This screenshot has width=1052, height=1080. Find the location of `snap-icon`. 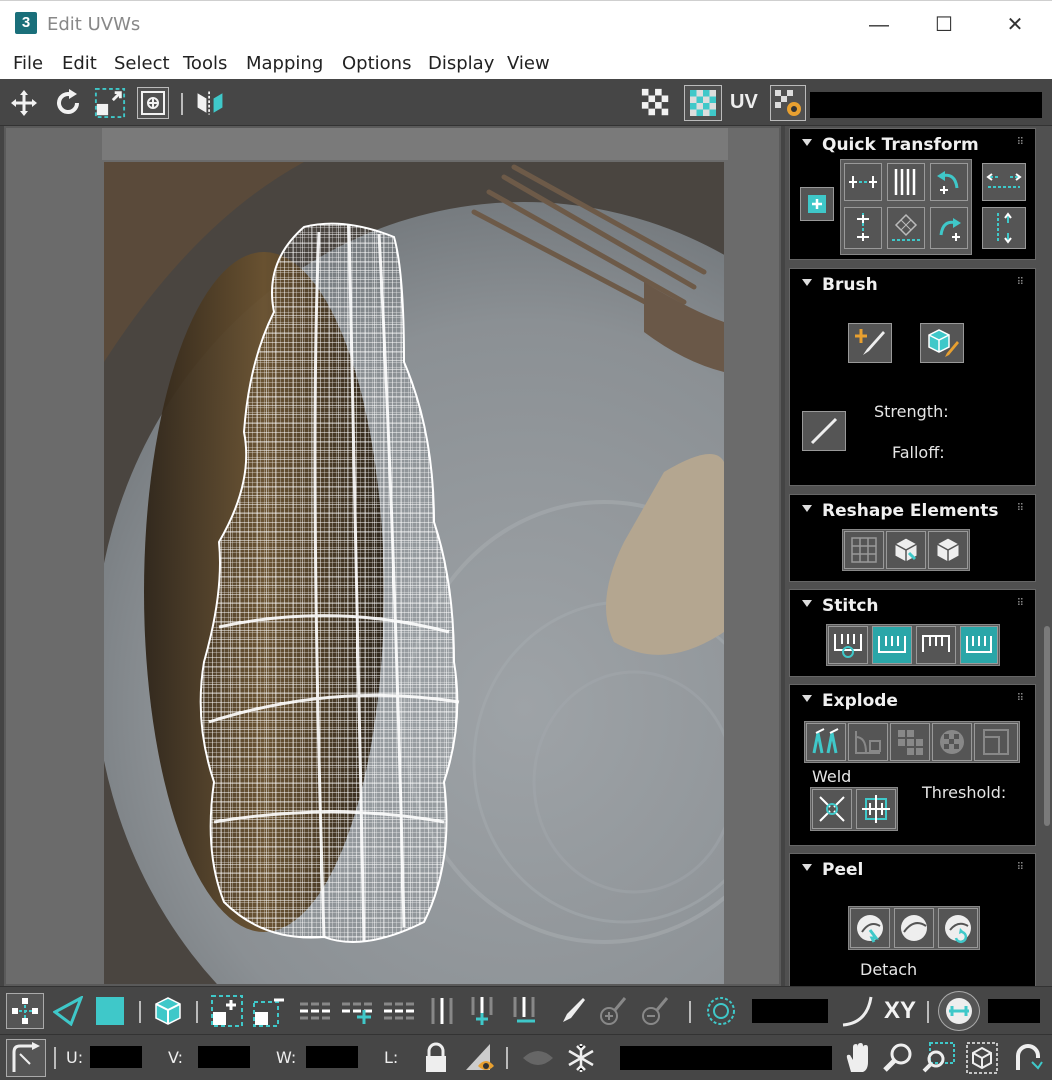

snap-icon is located at coordinates (1028, 1058).